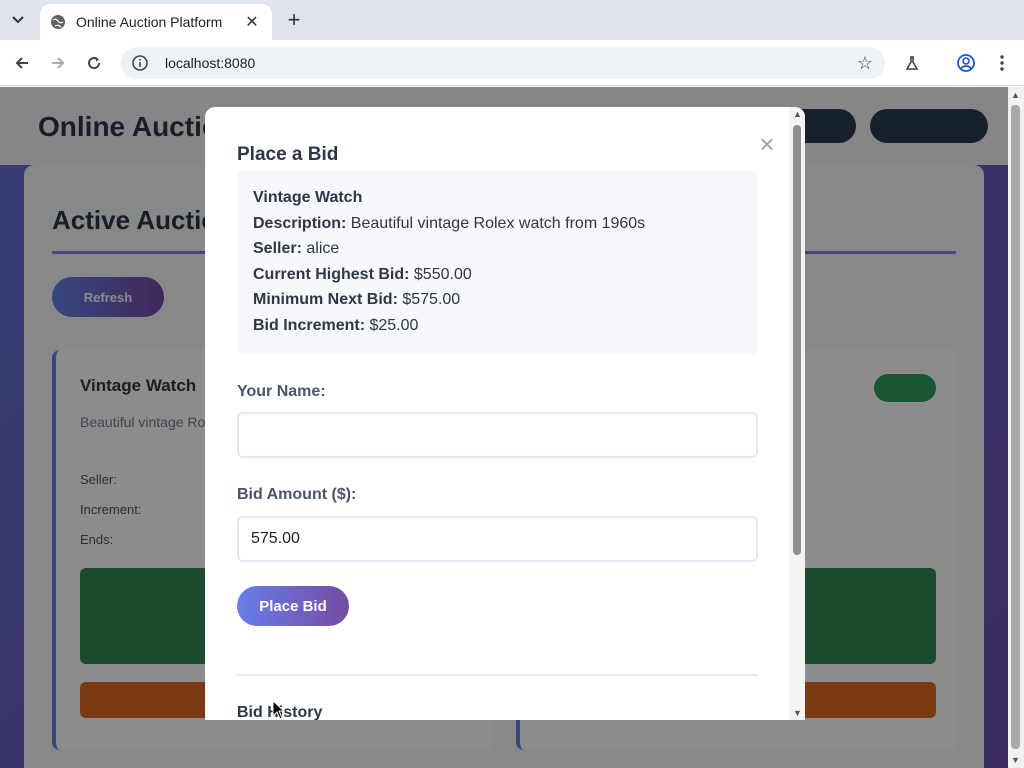 The height and width of the screenshot is (768, 1024). What do you see at coordinates (497, 675) in the screenshot?
I see `modal-divider` at bounding box center [497, 675].